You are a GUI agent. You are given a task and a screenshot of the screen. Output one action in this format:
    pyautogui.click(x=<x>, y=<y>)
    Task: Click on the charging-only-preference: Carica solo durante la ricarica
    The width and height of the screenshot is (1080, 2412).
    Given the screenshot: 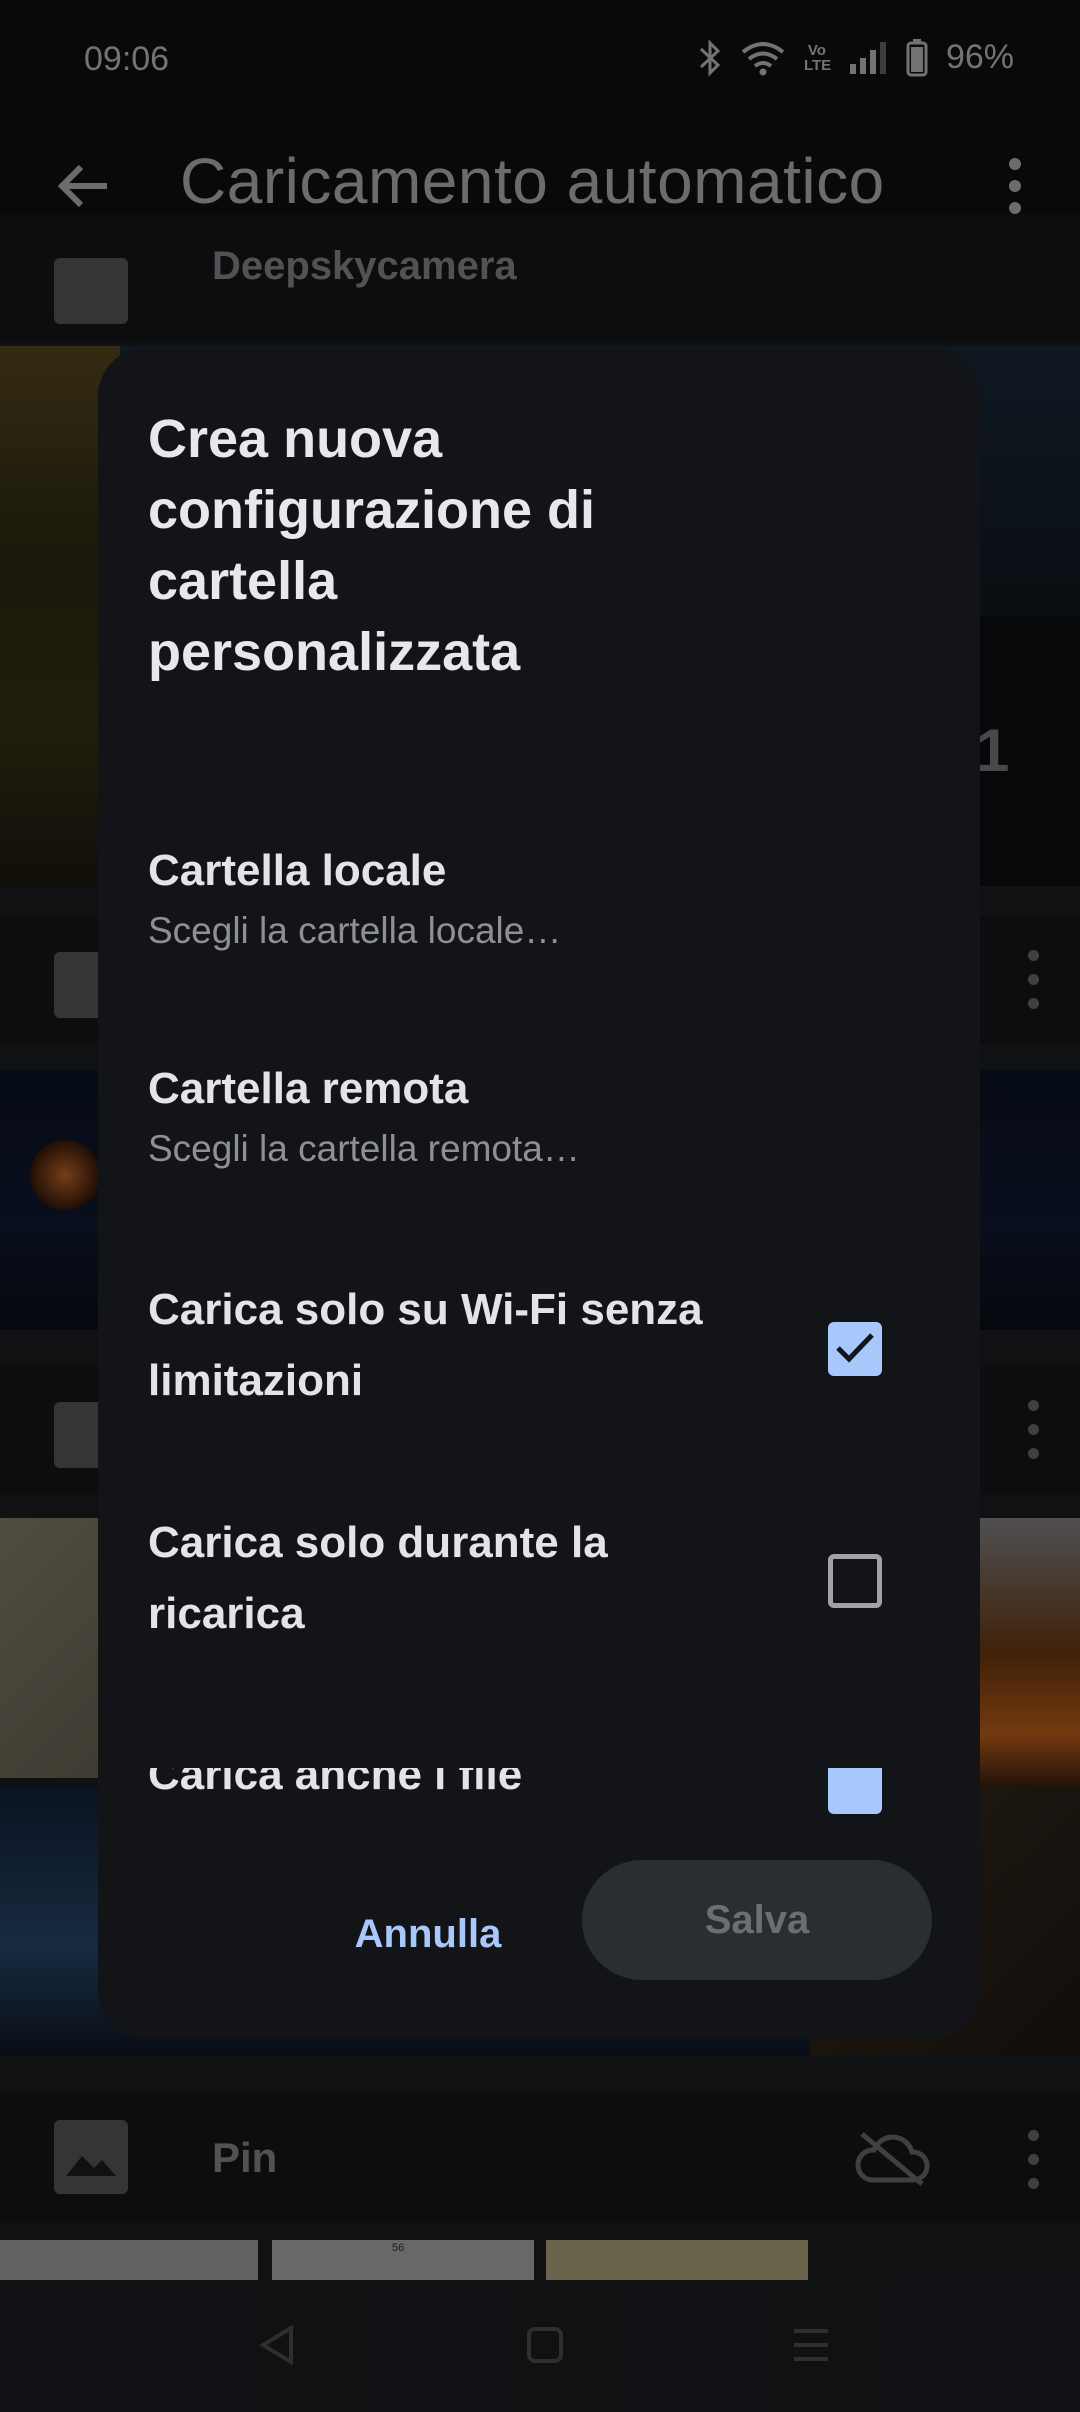 What is the action you would take?
    pyautogui.click(x=538, y=1578)
    